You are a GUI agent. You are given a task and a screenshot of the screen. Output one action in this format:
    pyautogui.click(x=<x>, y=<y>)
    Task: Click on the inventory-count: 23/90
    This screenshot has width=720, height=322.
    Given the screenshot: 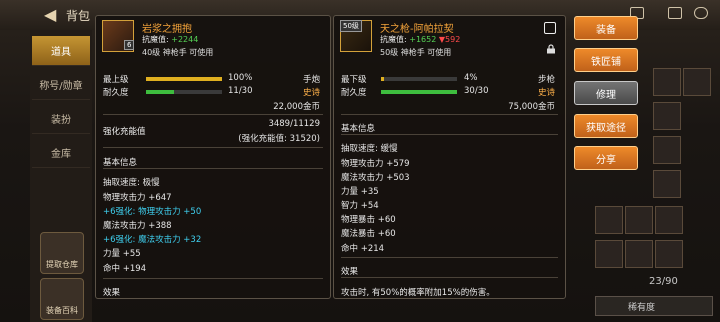 What is the action you would take?
    pyautogui.click(x=663, y=281)
    